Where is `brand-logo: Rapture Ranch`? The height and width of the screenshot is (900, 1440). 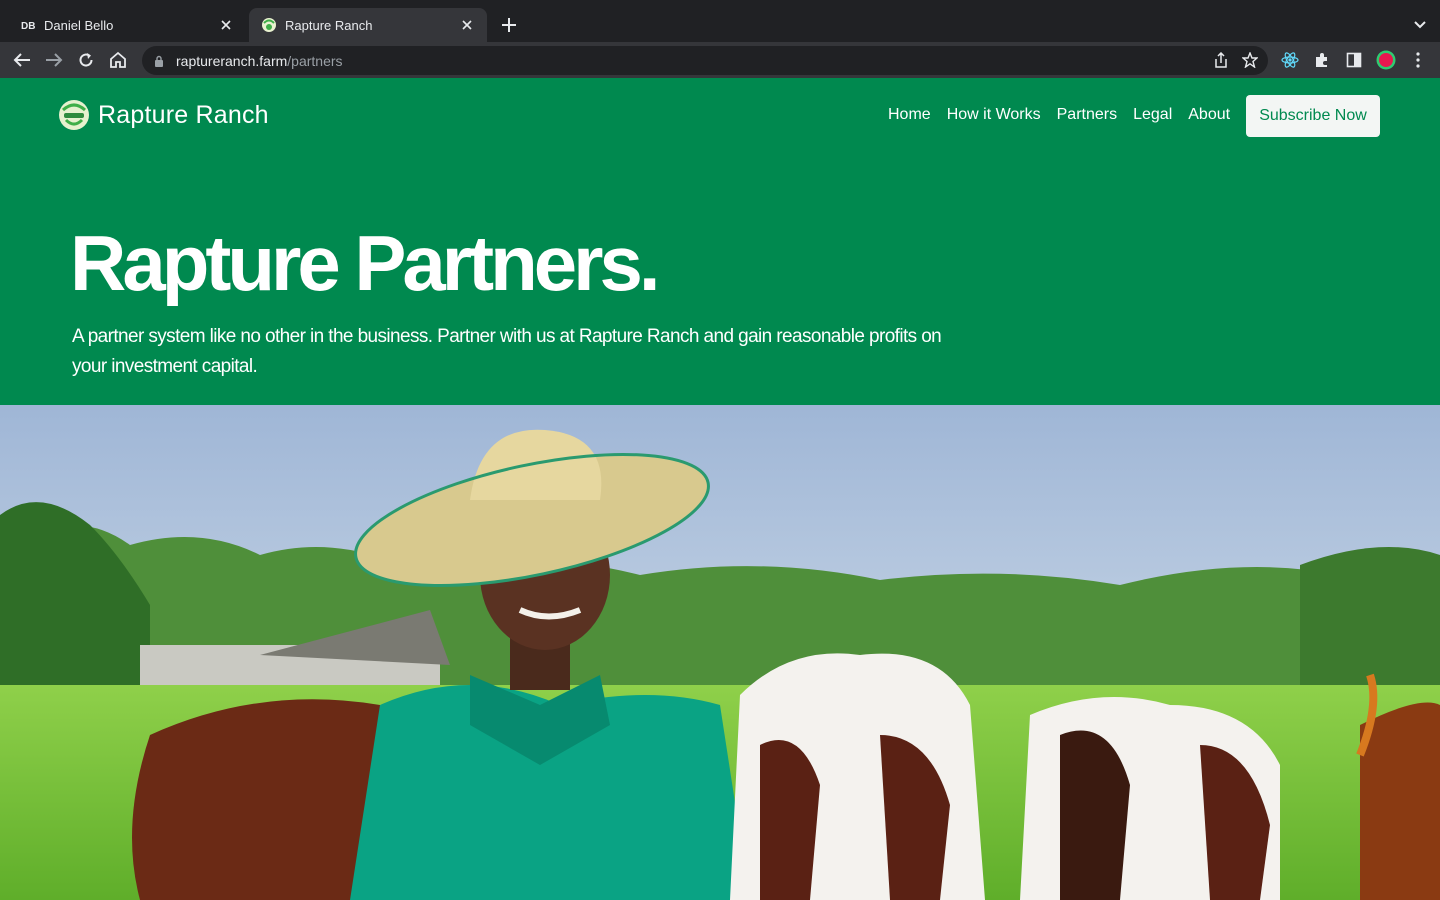 brand-logo: Rapture Ranch is located at coordinates (163, 115).